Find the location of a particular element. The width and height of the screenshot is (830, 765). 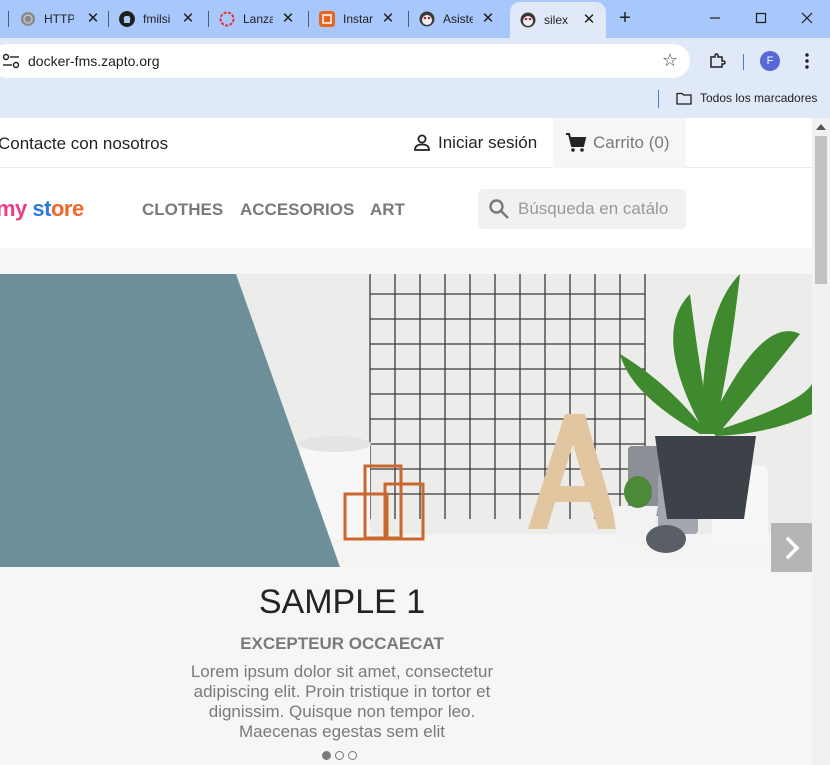

carousel-indicators is located at coordinates (341, 755).